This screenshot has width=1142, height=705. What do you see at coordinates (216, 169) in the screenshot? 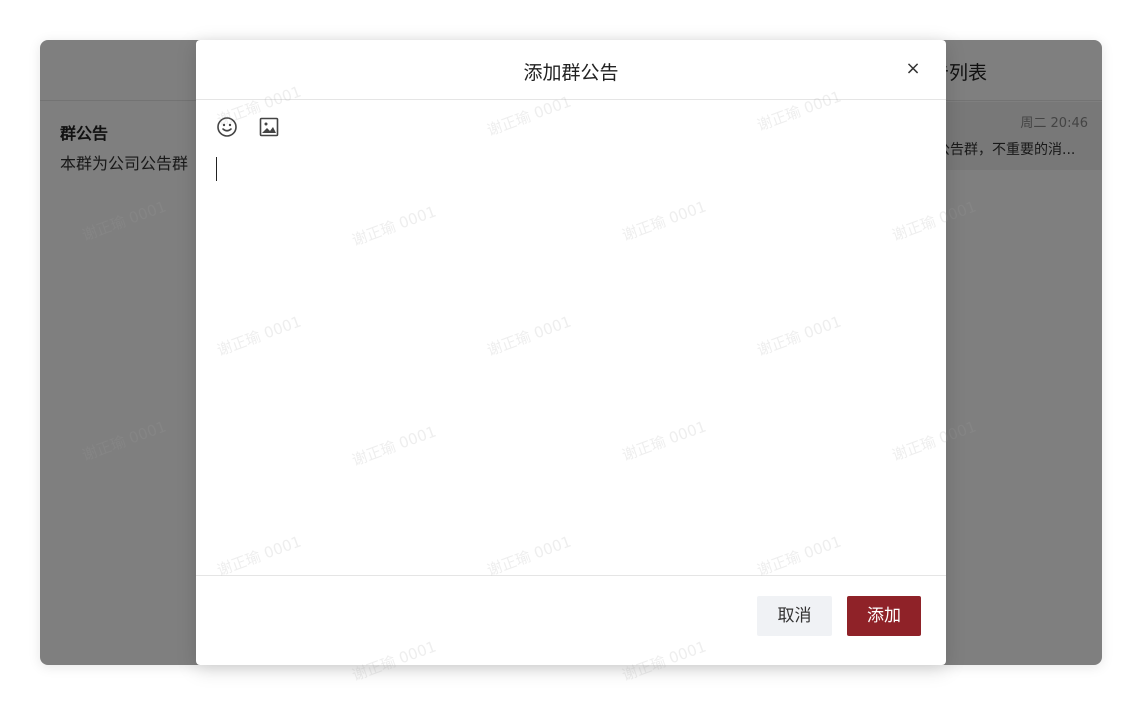
I see `text-caret` at bounding box center [216, 169].